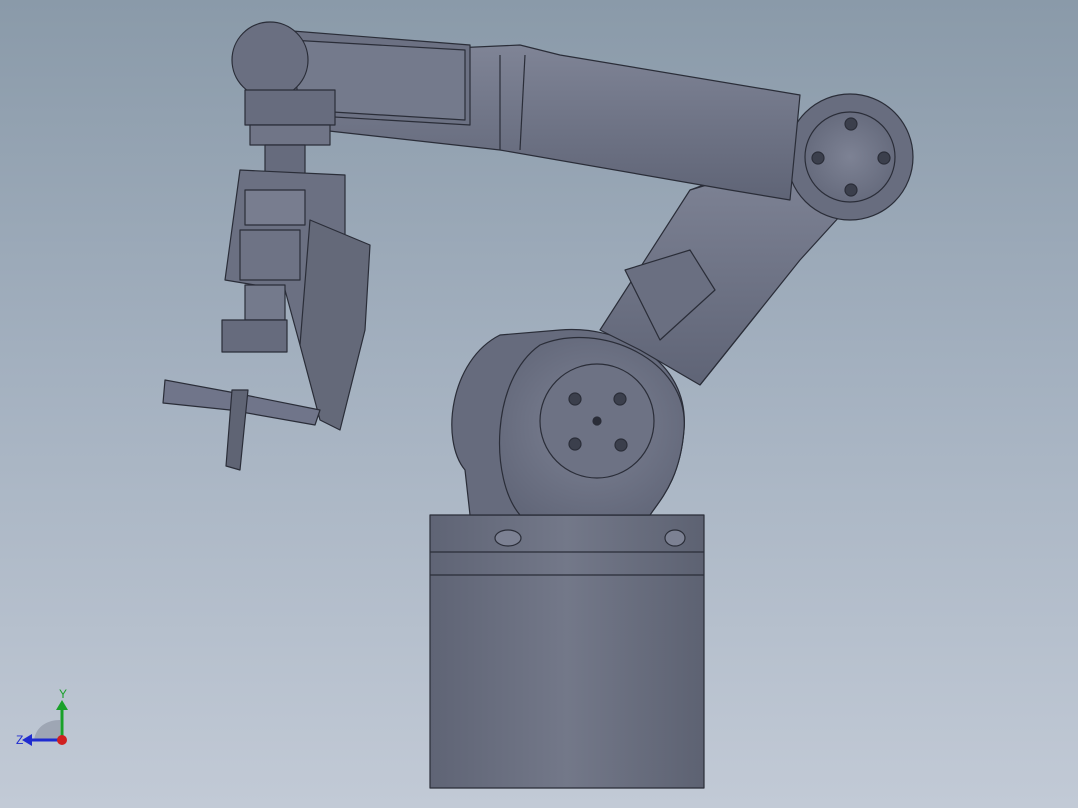  Describe the element at coordinates (568, 422) in the screenshot. I see `shoulder-housing` at that location.